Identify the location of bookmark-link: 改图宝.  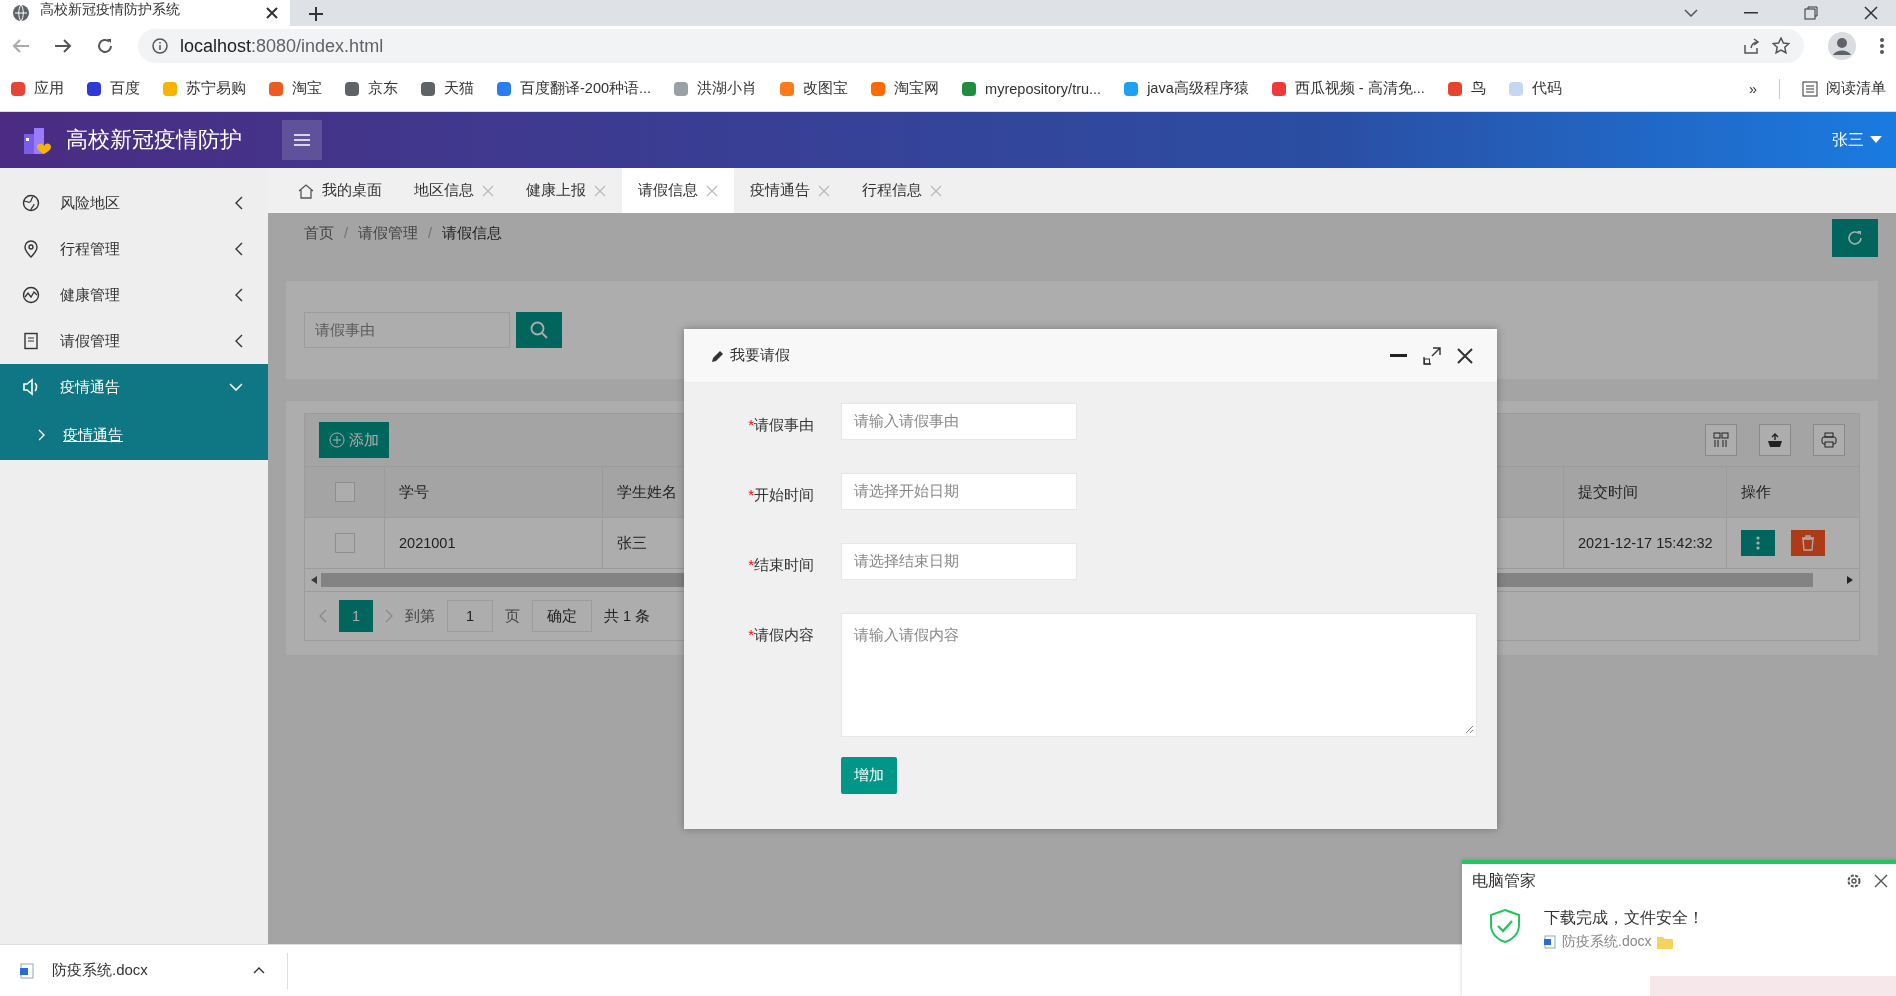
(826, 88).